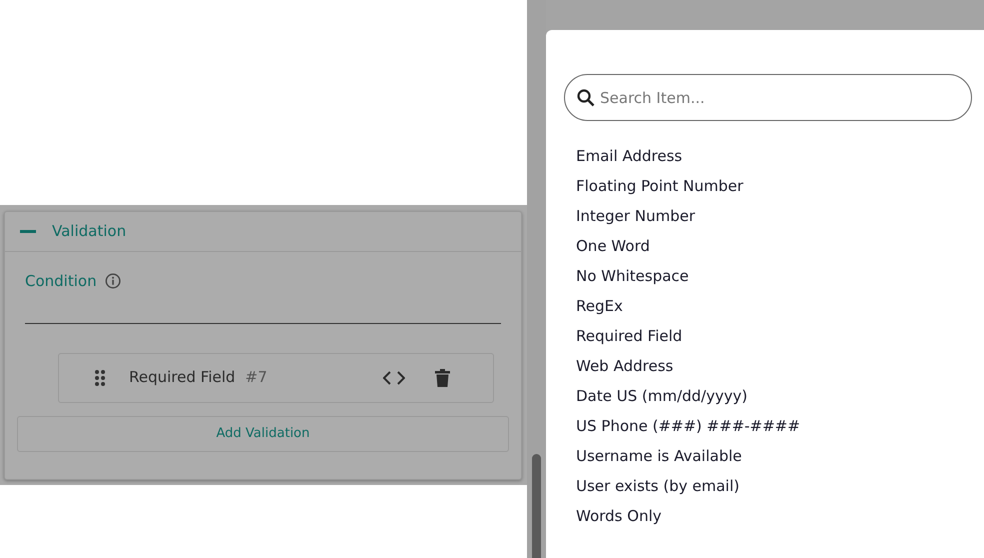 The image size is (984, 558). I want to click on dropdown-item: Date US (mm/dd/yyyy), so click(771, 396).